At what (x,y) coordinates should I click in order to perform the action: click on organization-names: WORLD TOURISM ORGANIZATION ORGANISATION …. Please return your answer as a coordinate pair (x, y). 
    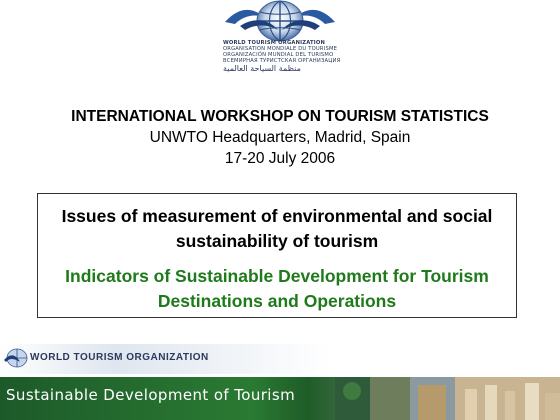
    Looking at the image, I should click on (293, 56).